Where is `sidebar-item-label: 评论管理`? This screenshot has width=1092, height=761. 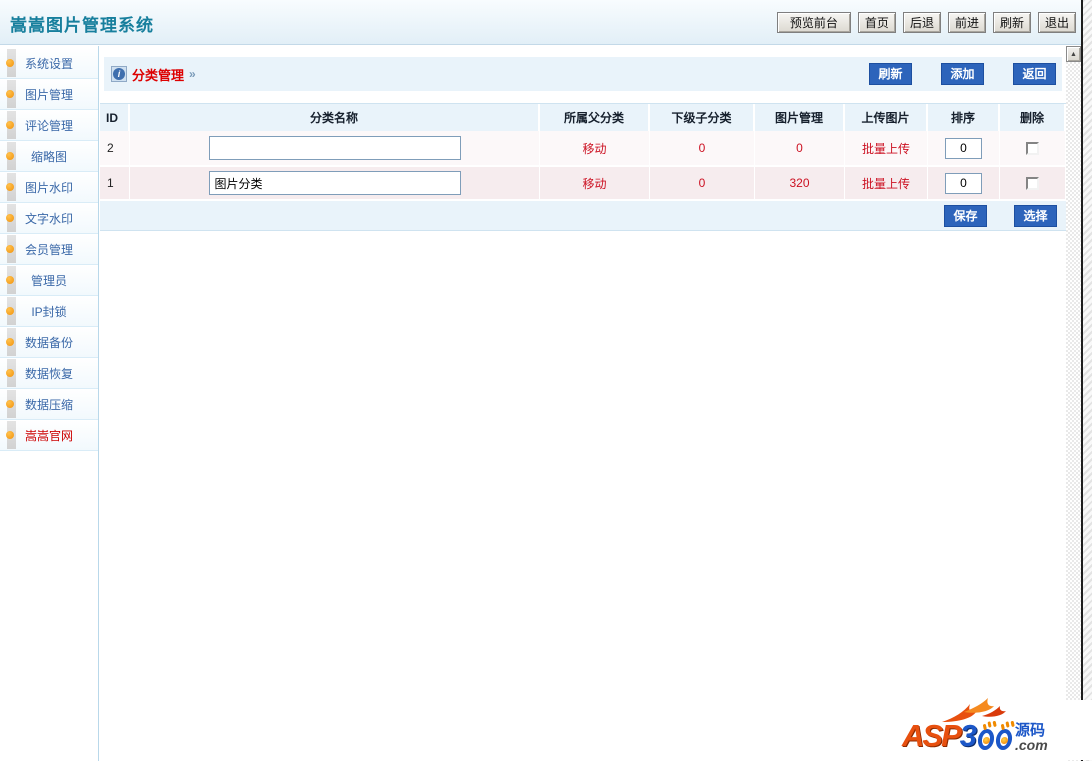 sidebar-item-label: 评论管理 is located at coordinates (48, 125).